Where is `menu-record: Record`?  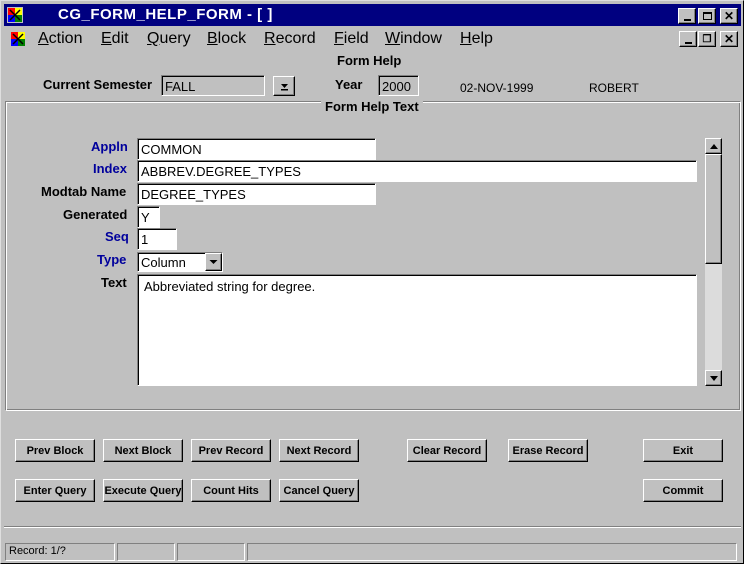
menu-record: Record is located at coordinates (290, 39).